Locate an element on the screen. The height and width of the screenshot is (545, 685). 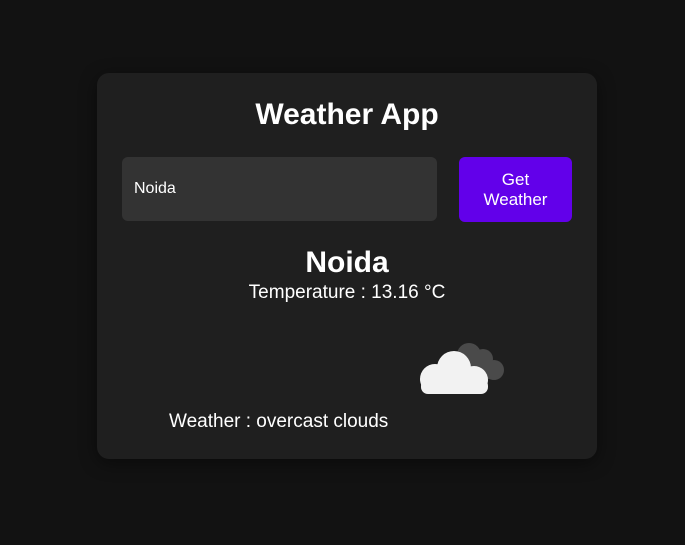
get-weather-button: Get Weather is located at coordinates (515, 189).